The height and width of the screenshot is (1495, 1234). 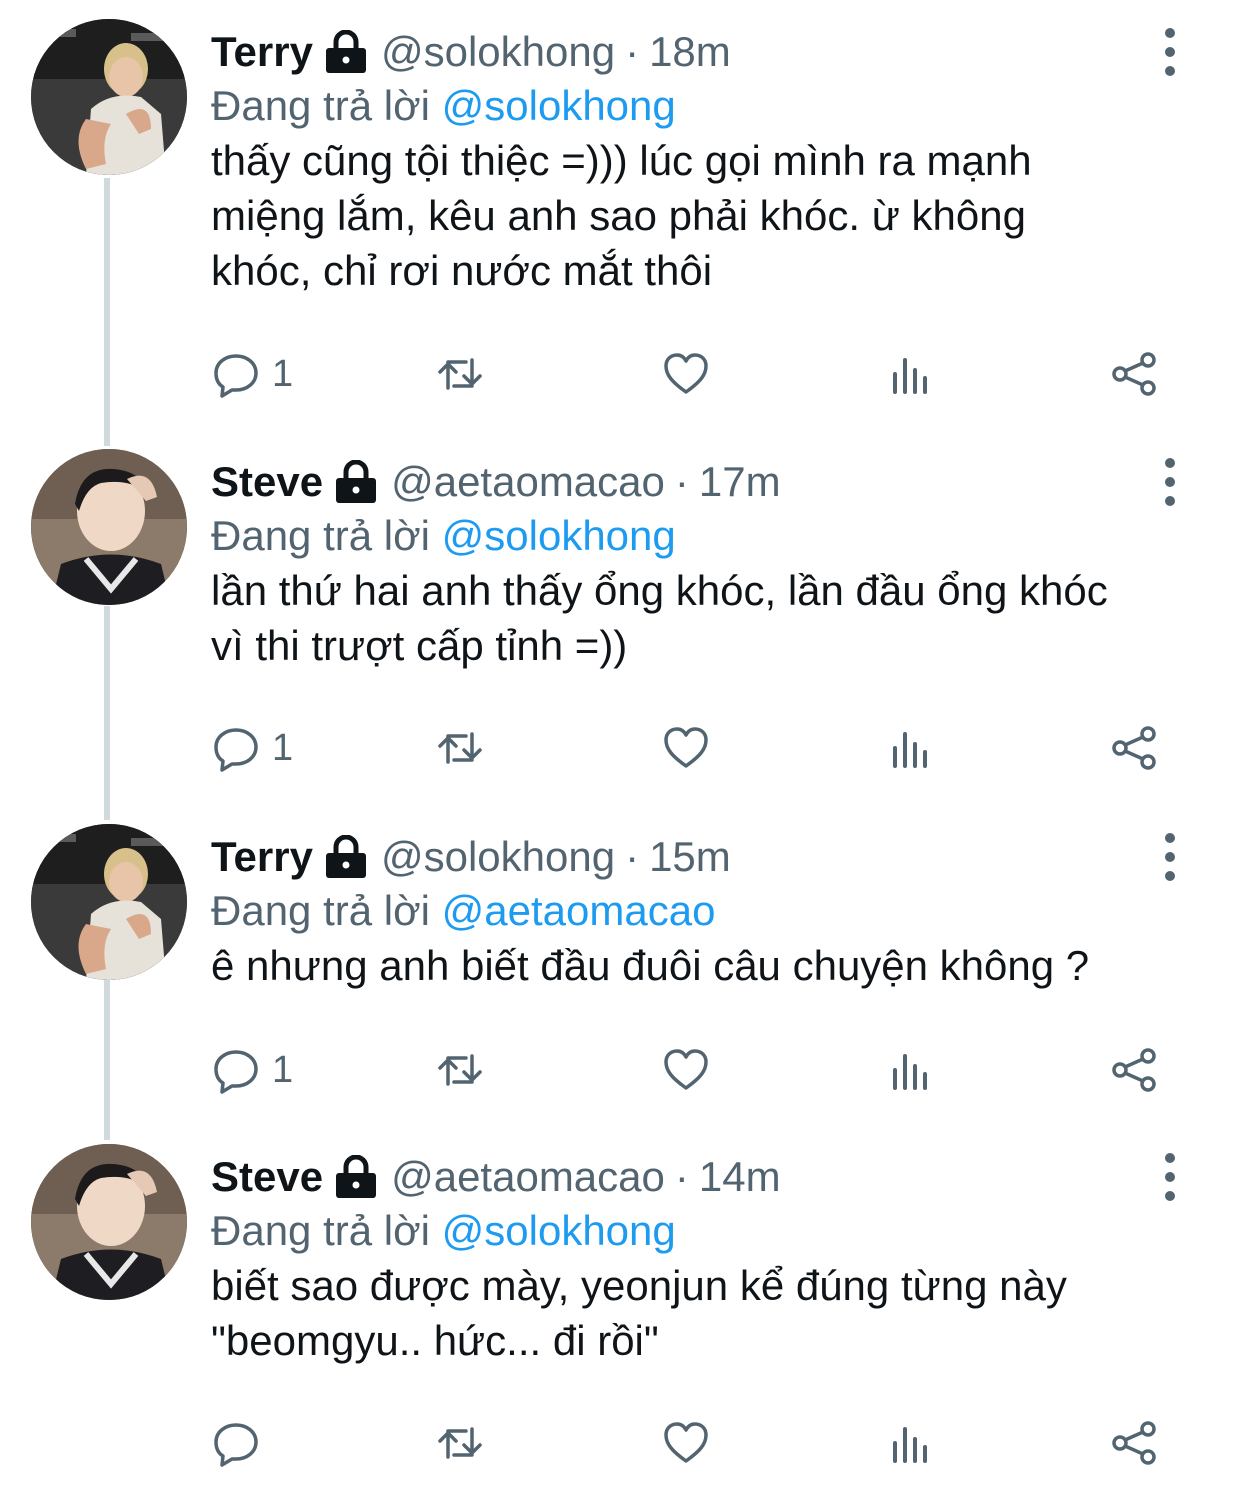 What do you see at coordinates (690, 52) in the screenshot?
I see `timestamp: 18m` at bounding box center [690, 52].